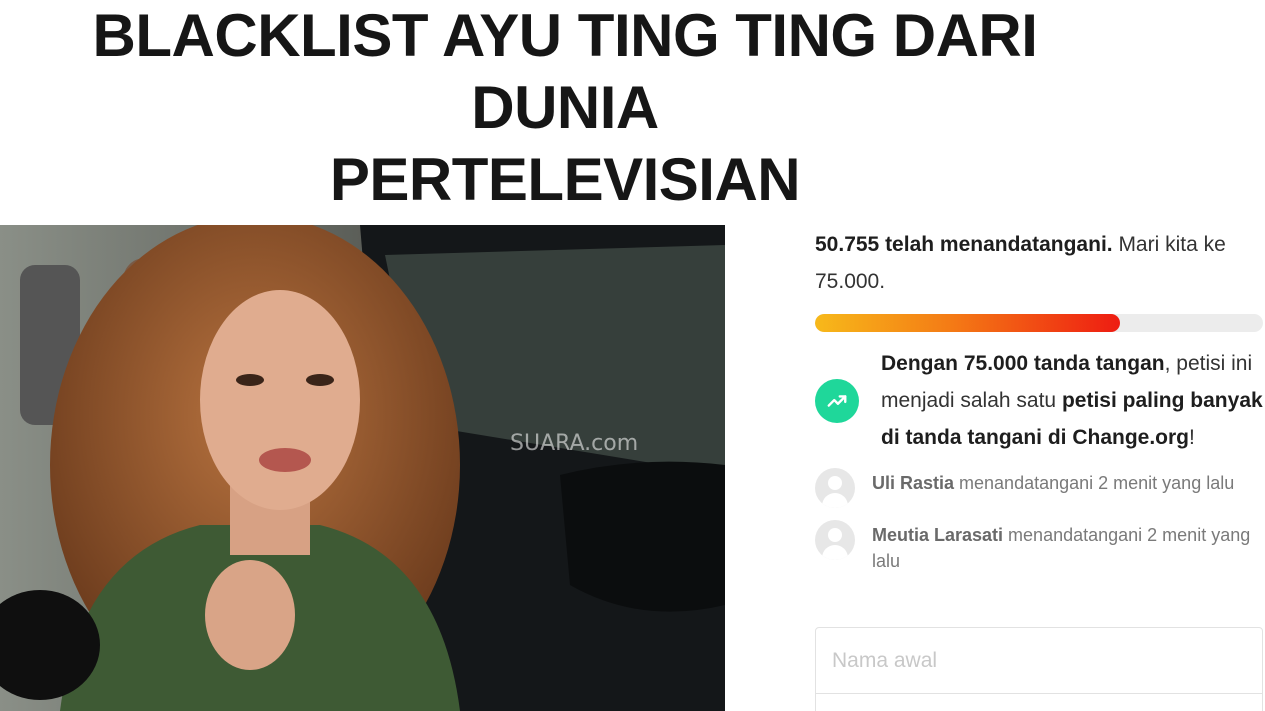 The width and height of the screenshot is (1265, 711). I want to click on sign-form, so click(1039, 669).